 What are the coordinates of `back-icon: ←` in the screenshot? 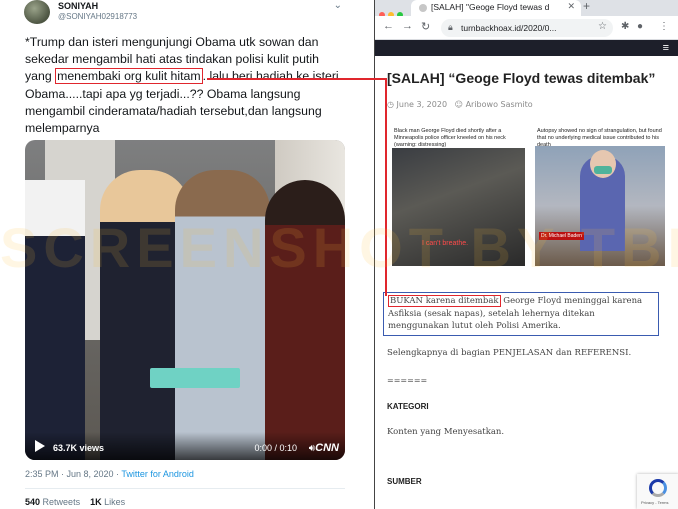 It's located at (388, 26).